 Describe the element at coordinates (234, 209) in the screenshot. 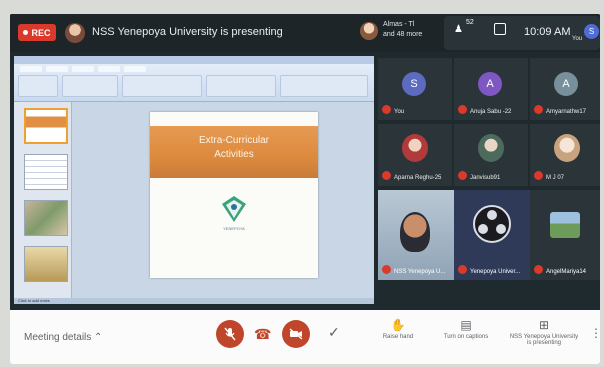

I see `university-logo` at that location.